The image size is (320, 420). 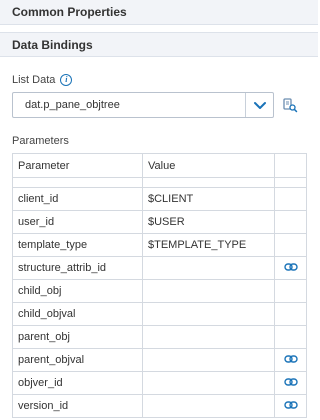 What do you see at coordinates (159, 44) in the screenshot?
I see `section-data-bindings: Data Bindings` at bounding box center [159, 44].